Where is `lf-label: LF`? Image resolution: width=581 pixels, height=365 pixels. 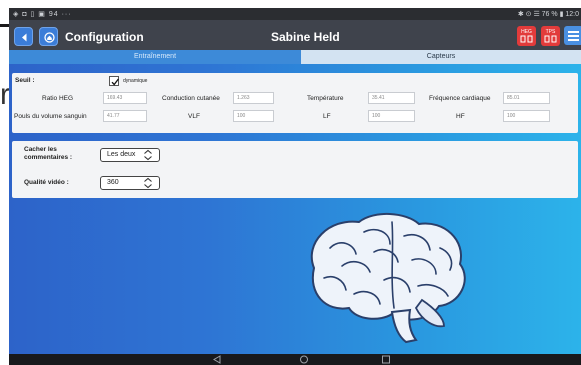 lf-label: LF is located at coordinates (327, 116).